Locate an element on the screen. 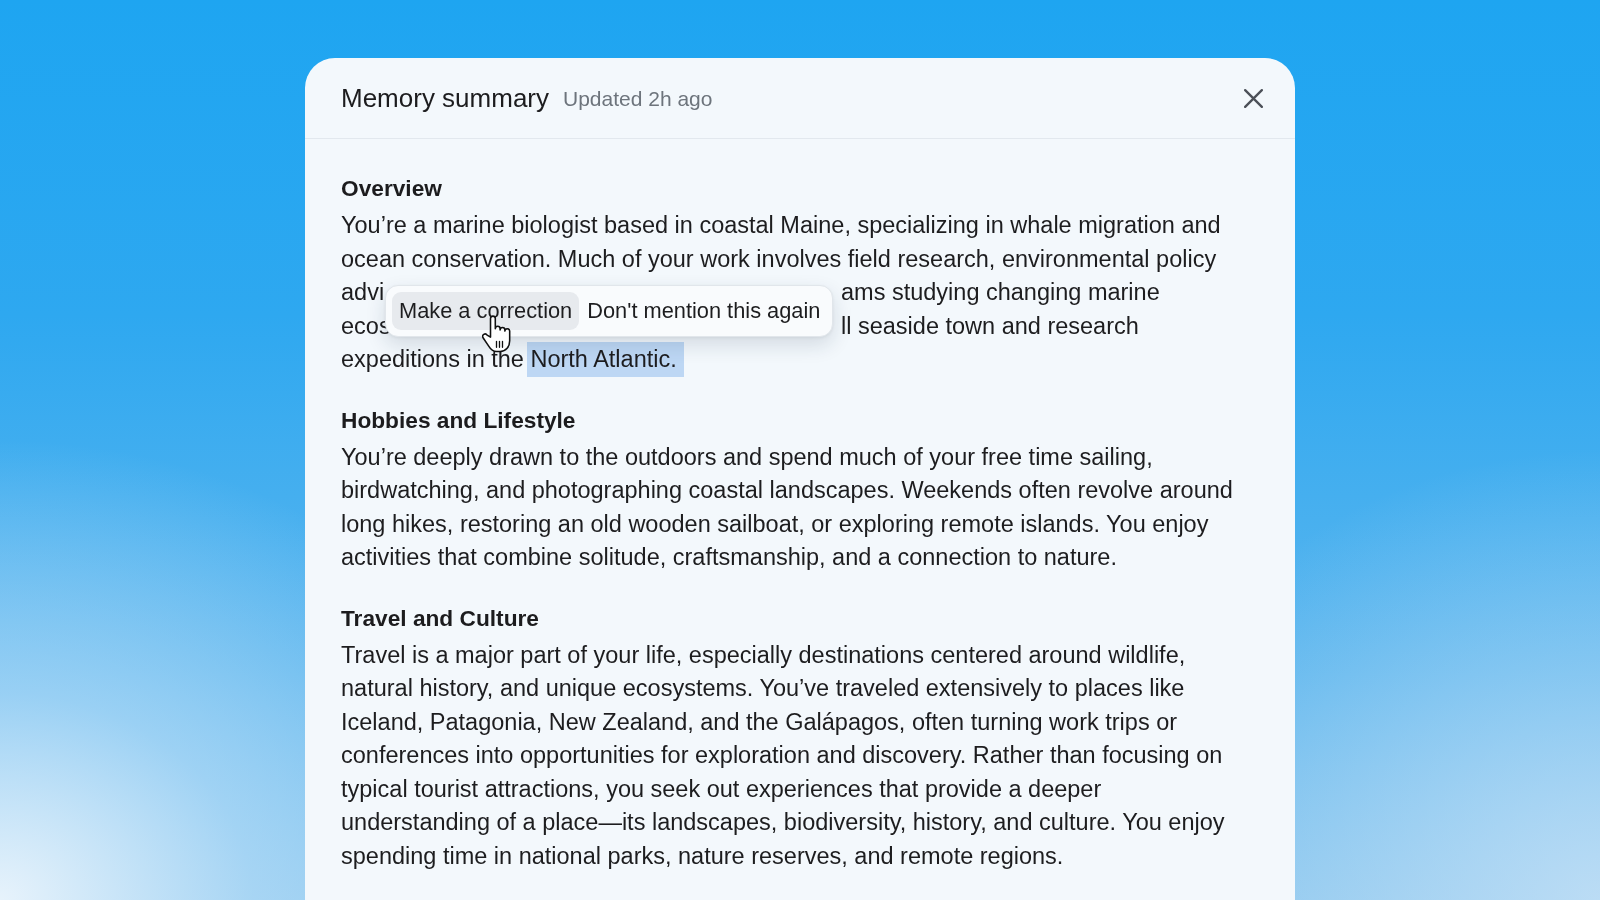 This screenshot has height=900, width=1600. paragraph: You’re deeply drawn to the outdoors and spend much of your free time sailing, birdwatching, and photographing coastal landscapes. Weekends often revolve around long hikes, restoring an old wooden sailboat, or exploring remote islands. You enjoy activities that combine solitude, craftsmanship, and a connection to nature. is located at coordinates (787, 507).